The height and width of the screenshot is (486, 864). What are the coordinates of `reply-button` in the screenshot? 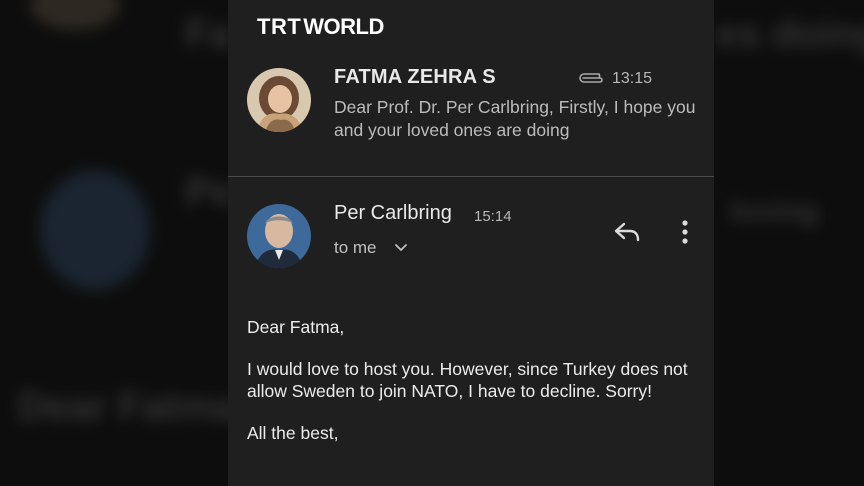 It's located at (627, 232).